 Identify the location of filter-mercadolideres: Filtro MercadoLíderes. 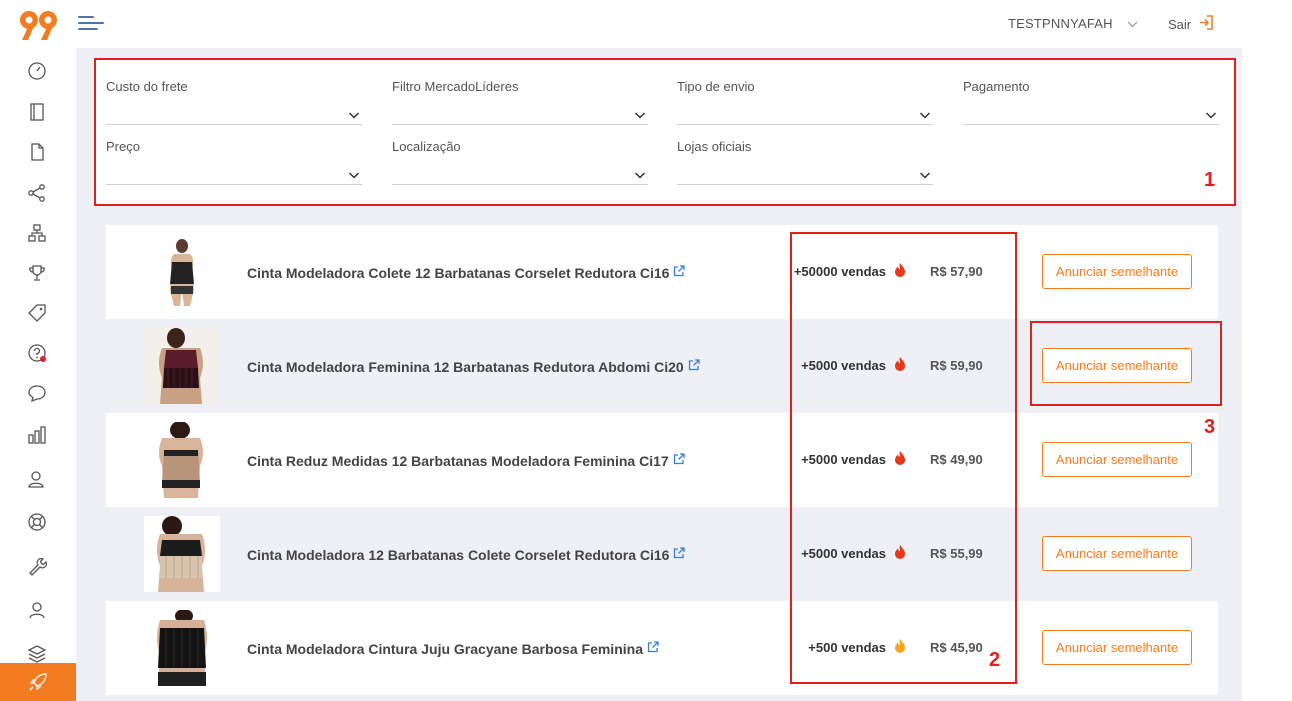
(520, 102).